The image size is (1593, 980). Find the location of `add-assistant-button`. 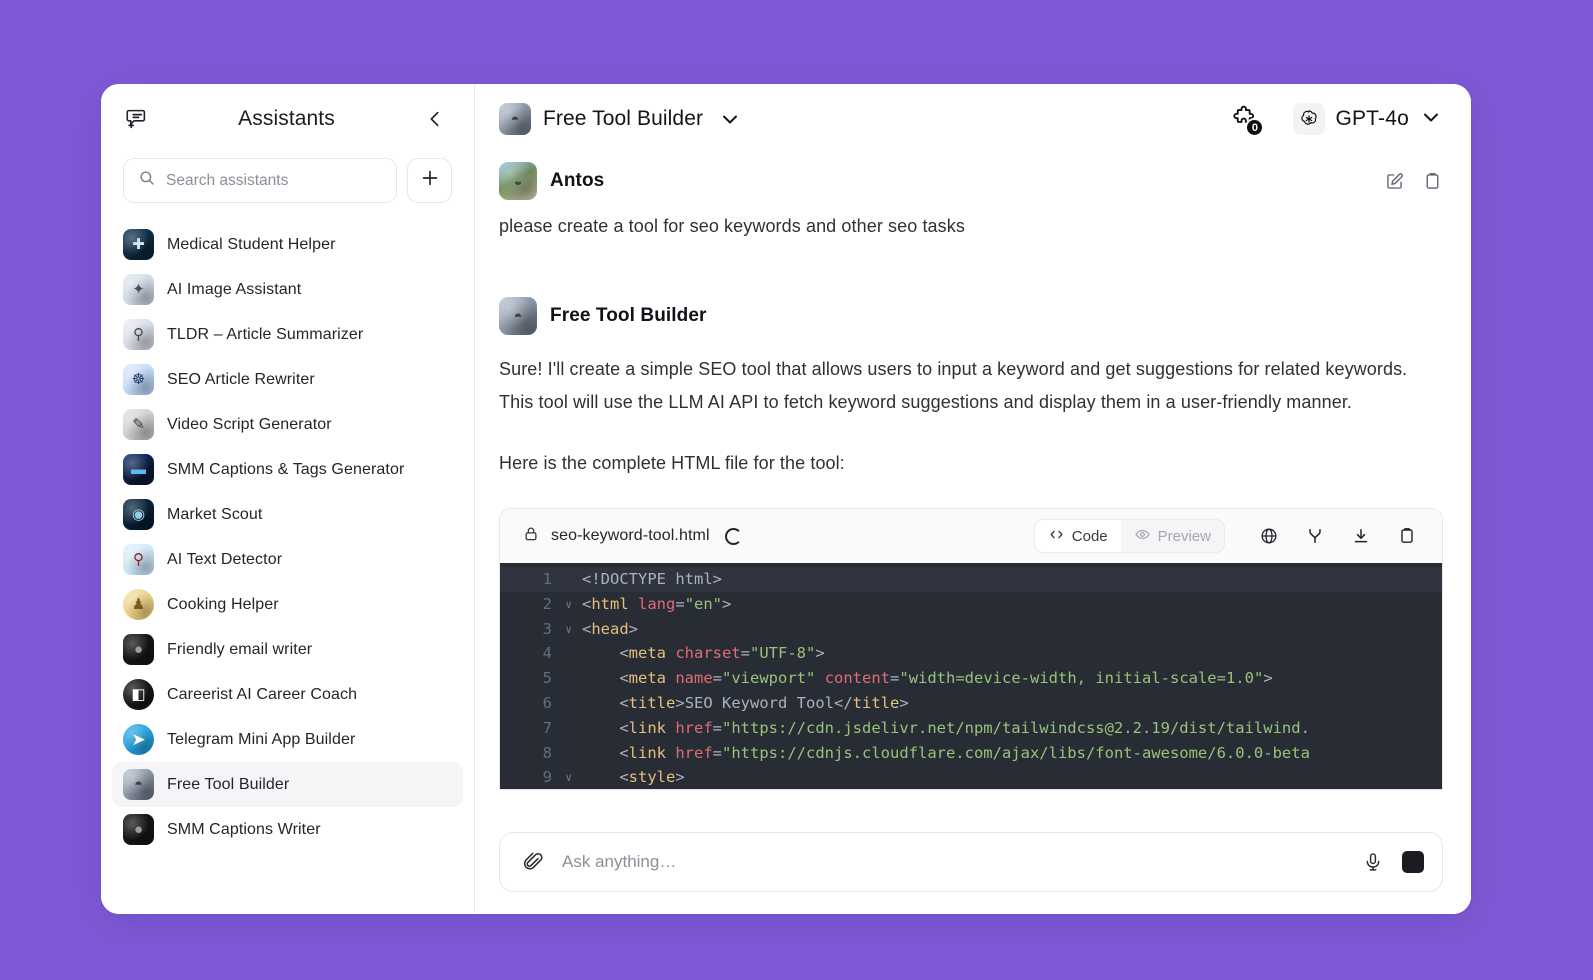

add-assistant-button is located at coordinates (429, 180).